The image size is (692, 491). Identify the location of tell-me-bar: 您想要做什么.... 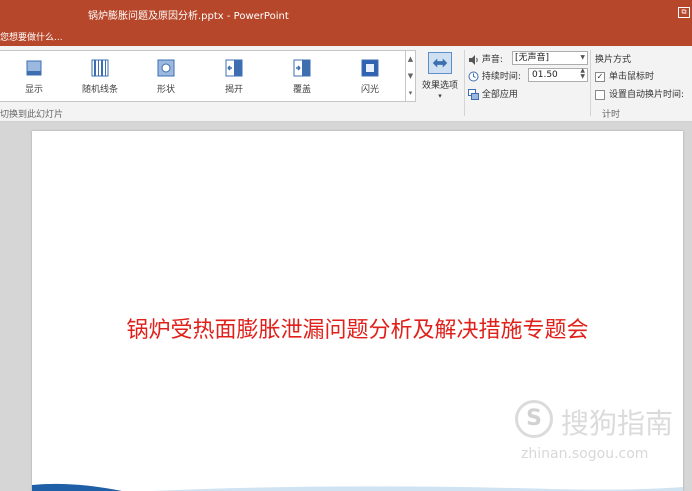
(346, 37).